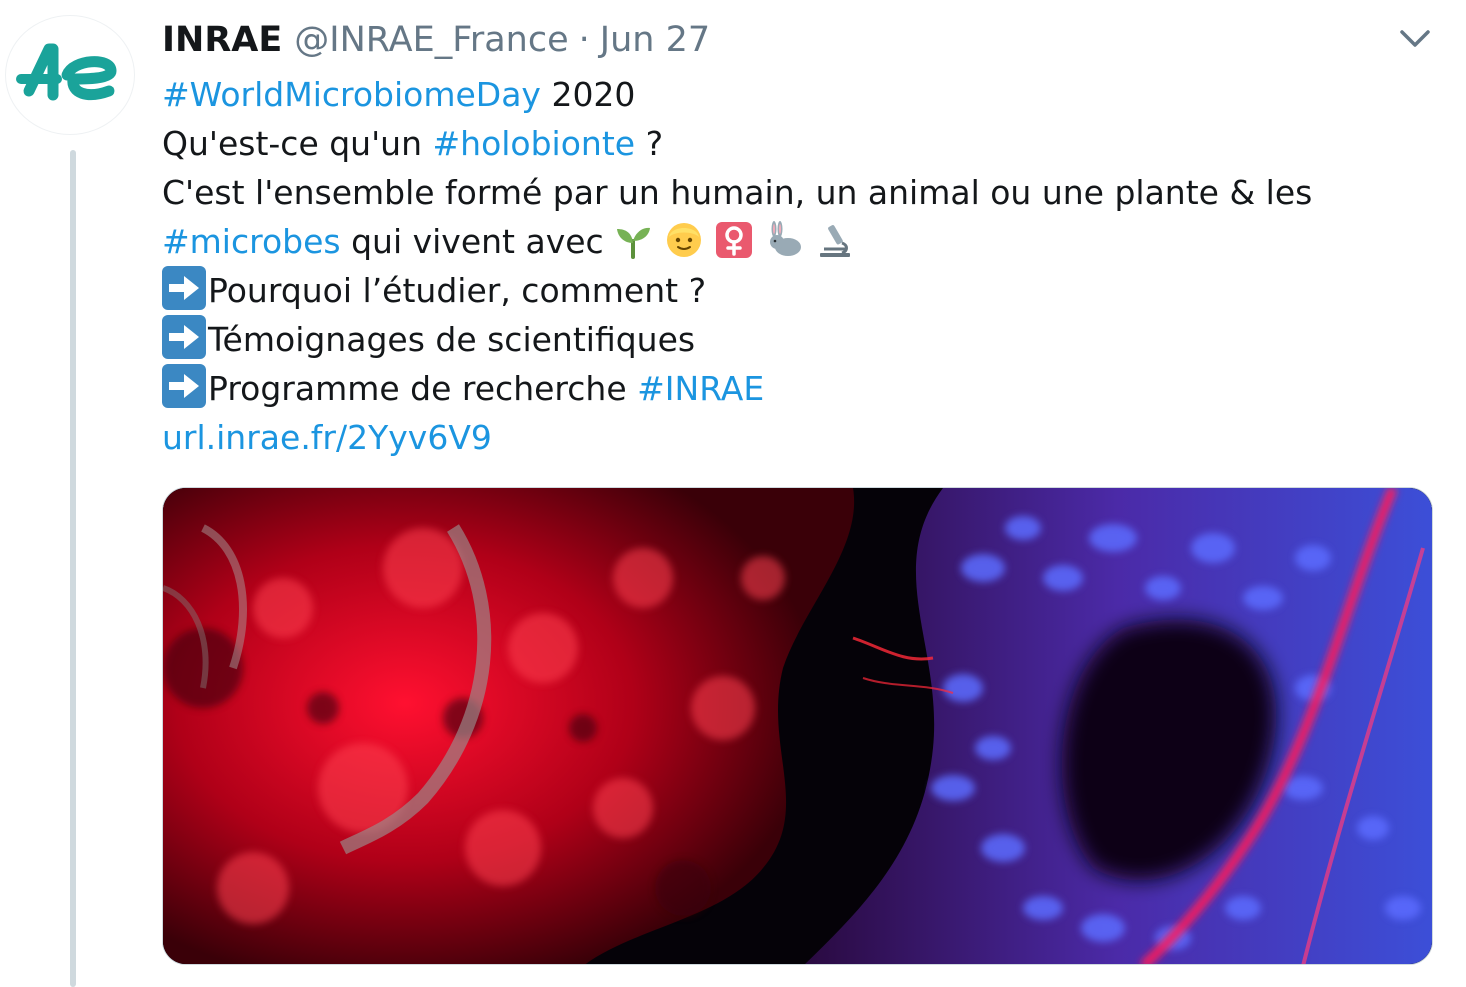 The image size is (1466, 987). I want to click on hashtag-worldmicrobiomeday: #WorldMicrobiomeDay, so click(351, 94).